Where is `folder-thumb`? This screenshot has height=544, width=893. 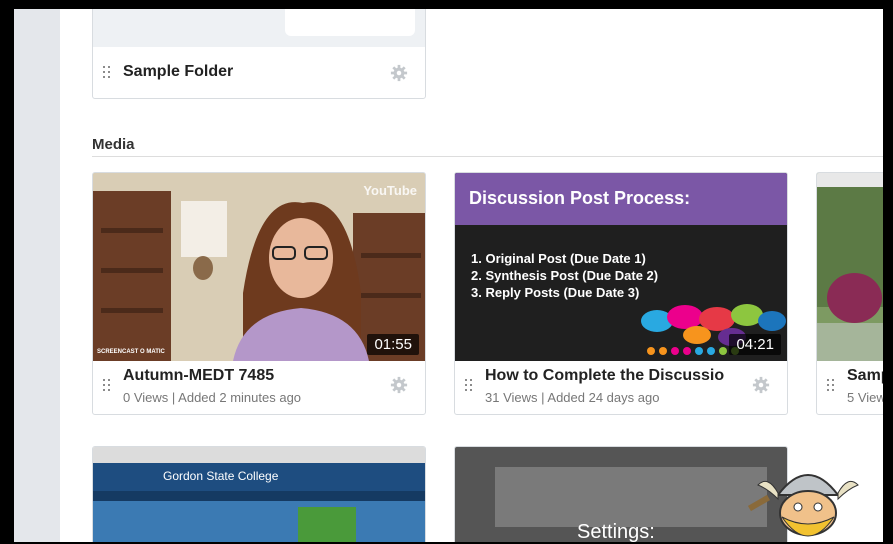
folder-thumb is located at coordinates (259, 28).